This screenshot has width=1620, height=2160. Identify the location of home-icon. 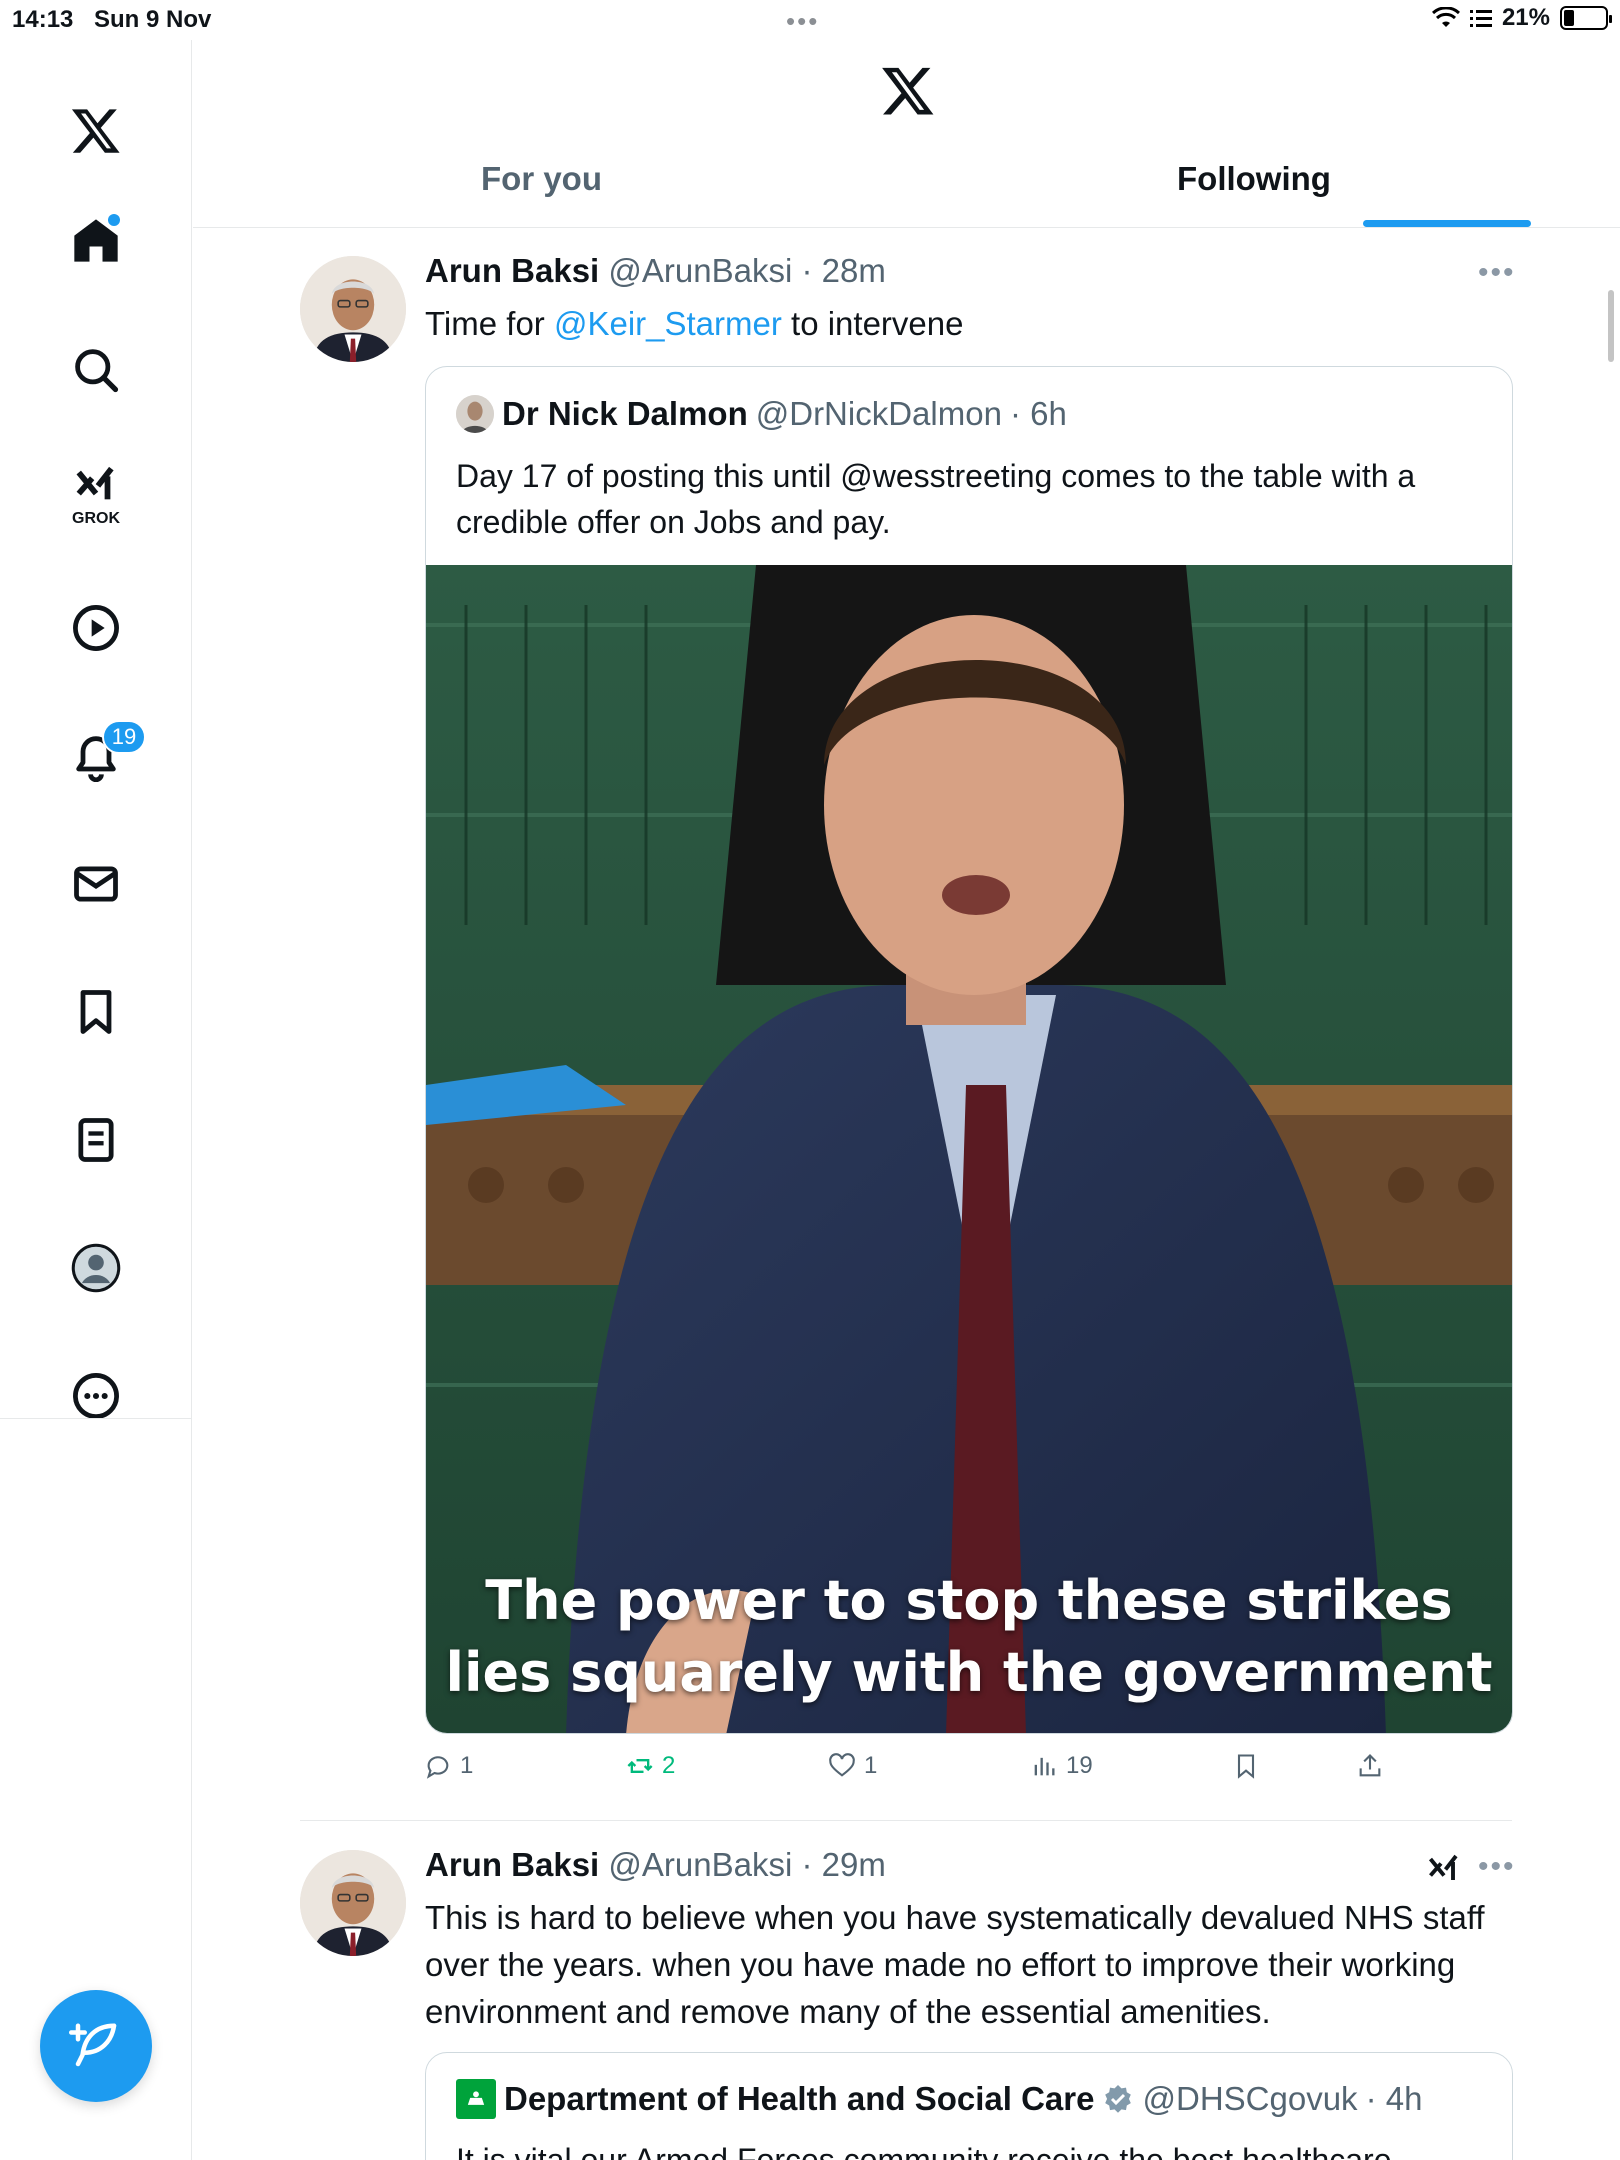
(96, 240).